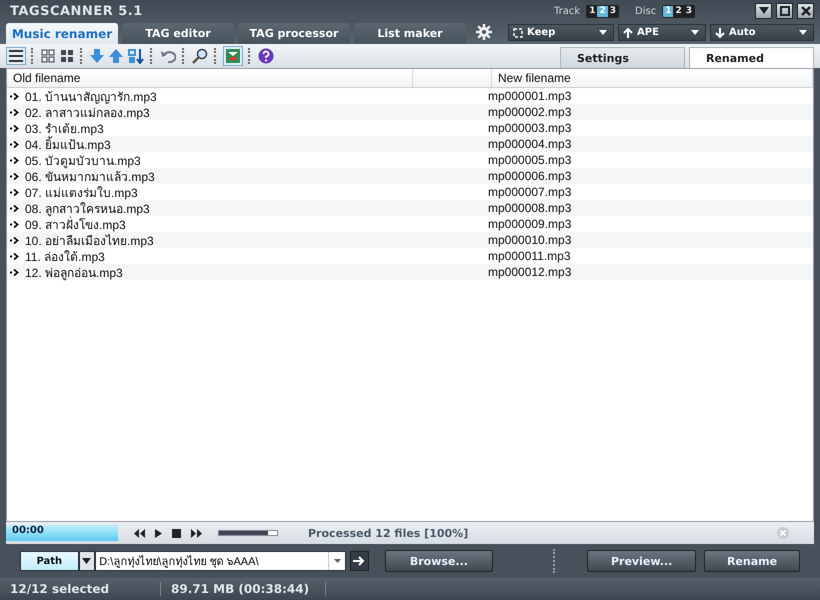 The image size is (820, 600). What do you see at coordinates (294, 33) in the screenshot?
I see `tab: TAG processor` at bounding box center [294, 33].